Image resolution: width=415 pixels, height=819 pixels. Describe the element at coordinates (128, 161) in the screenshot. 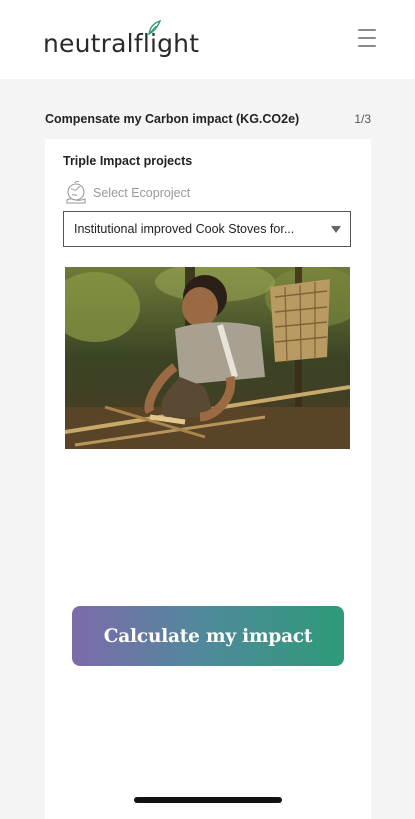

I see `card-label: Triple Impact projects` at that location.